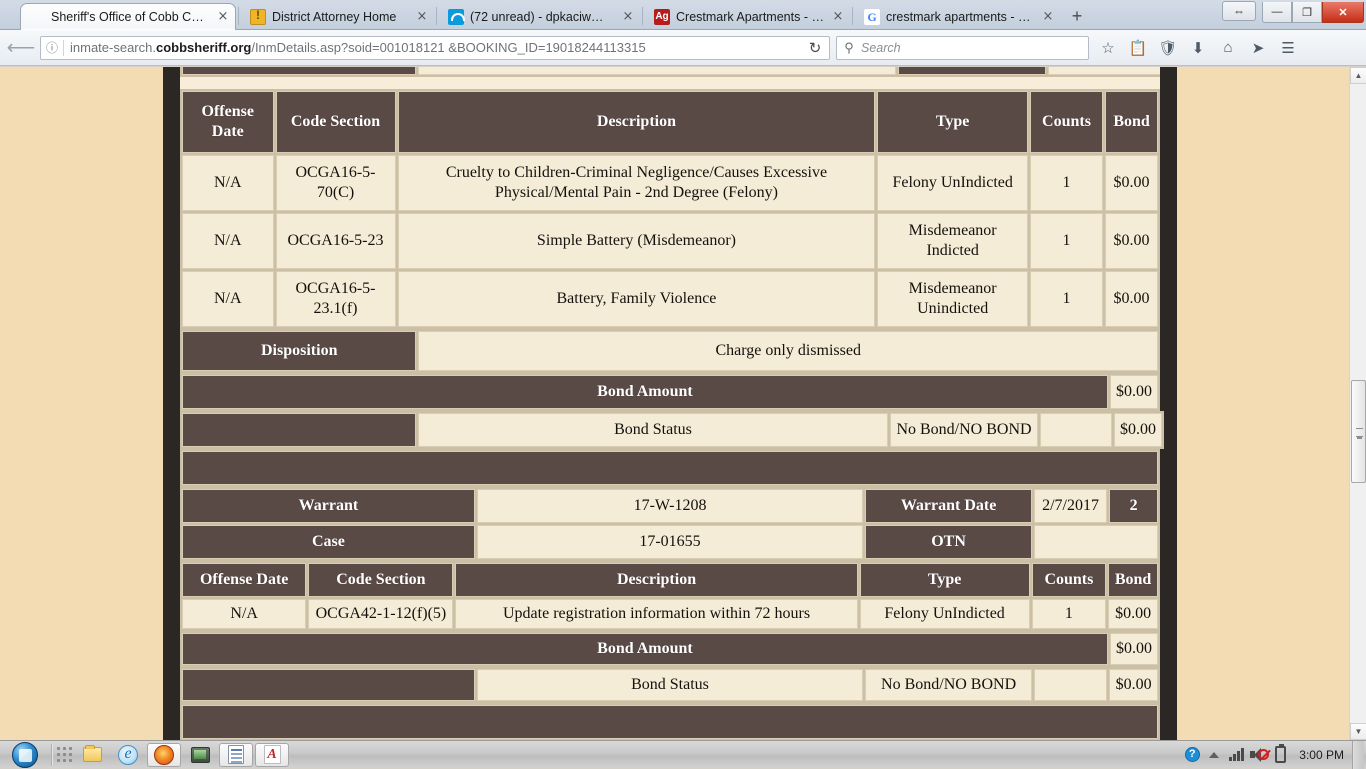 The width and height of the screenshot is (1366, 769). Describe the element at coordinates (52, 755) in the screenshot. I see `taskbar-divider` at that location.